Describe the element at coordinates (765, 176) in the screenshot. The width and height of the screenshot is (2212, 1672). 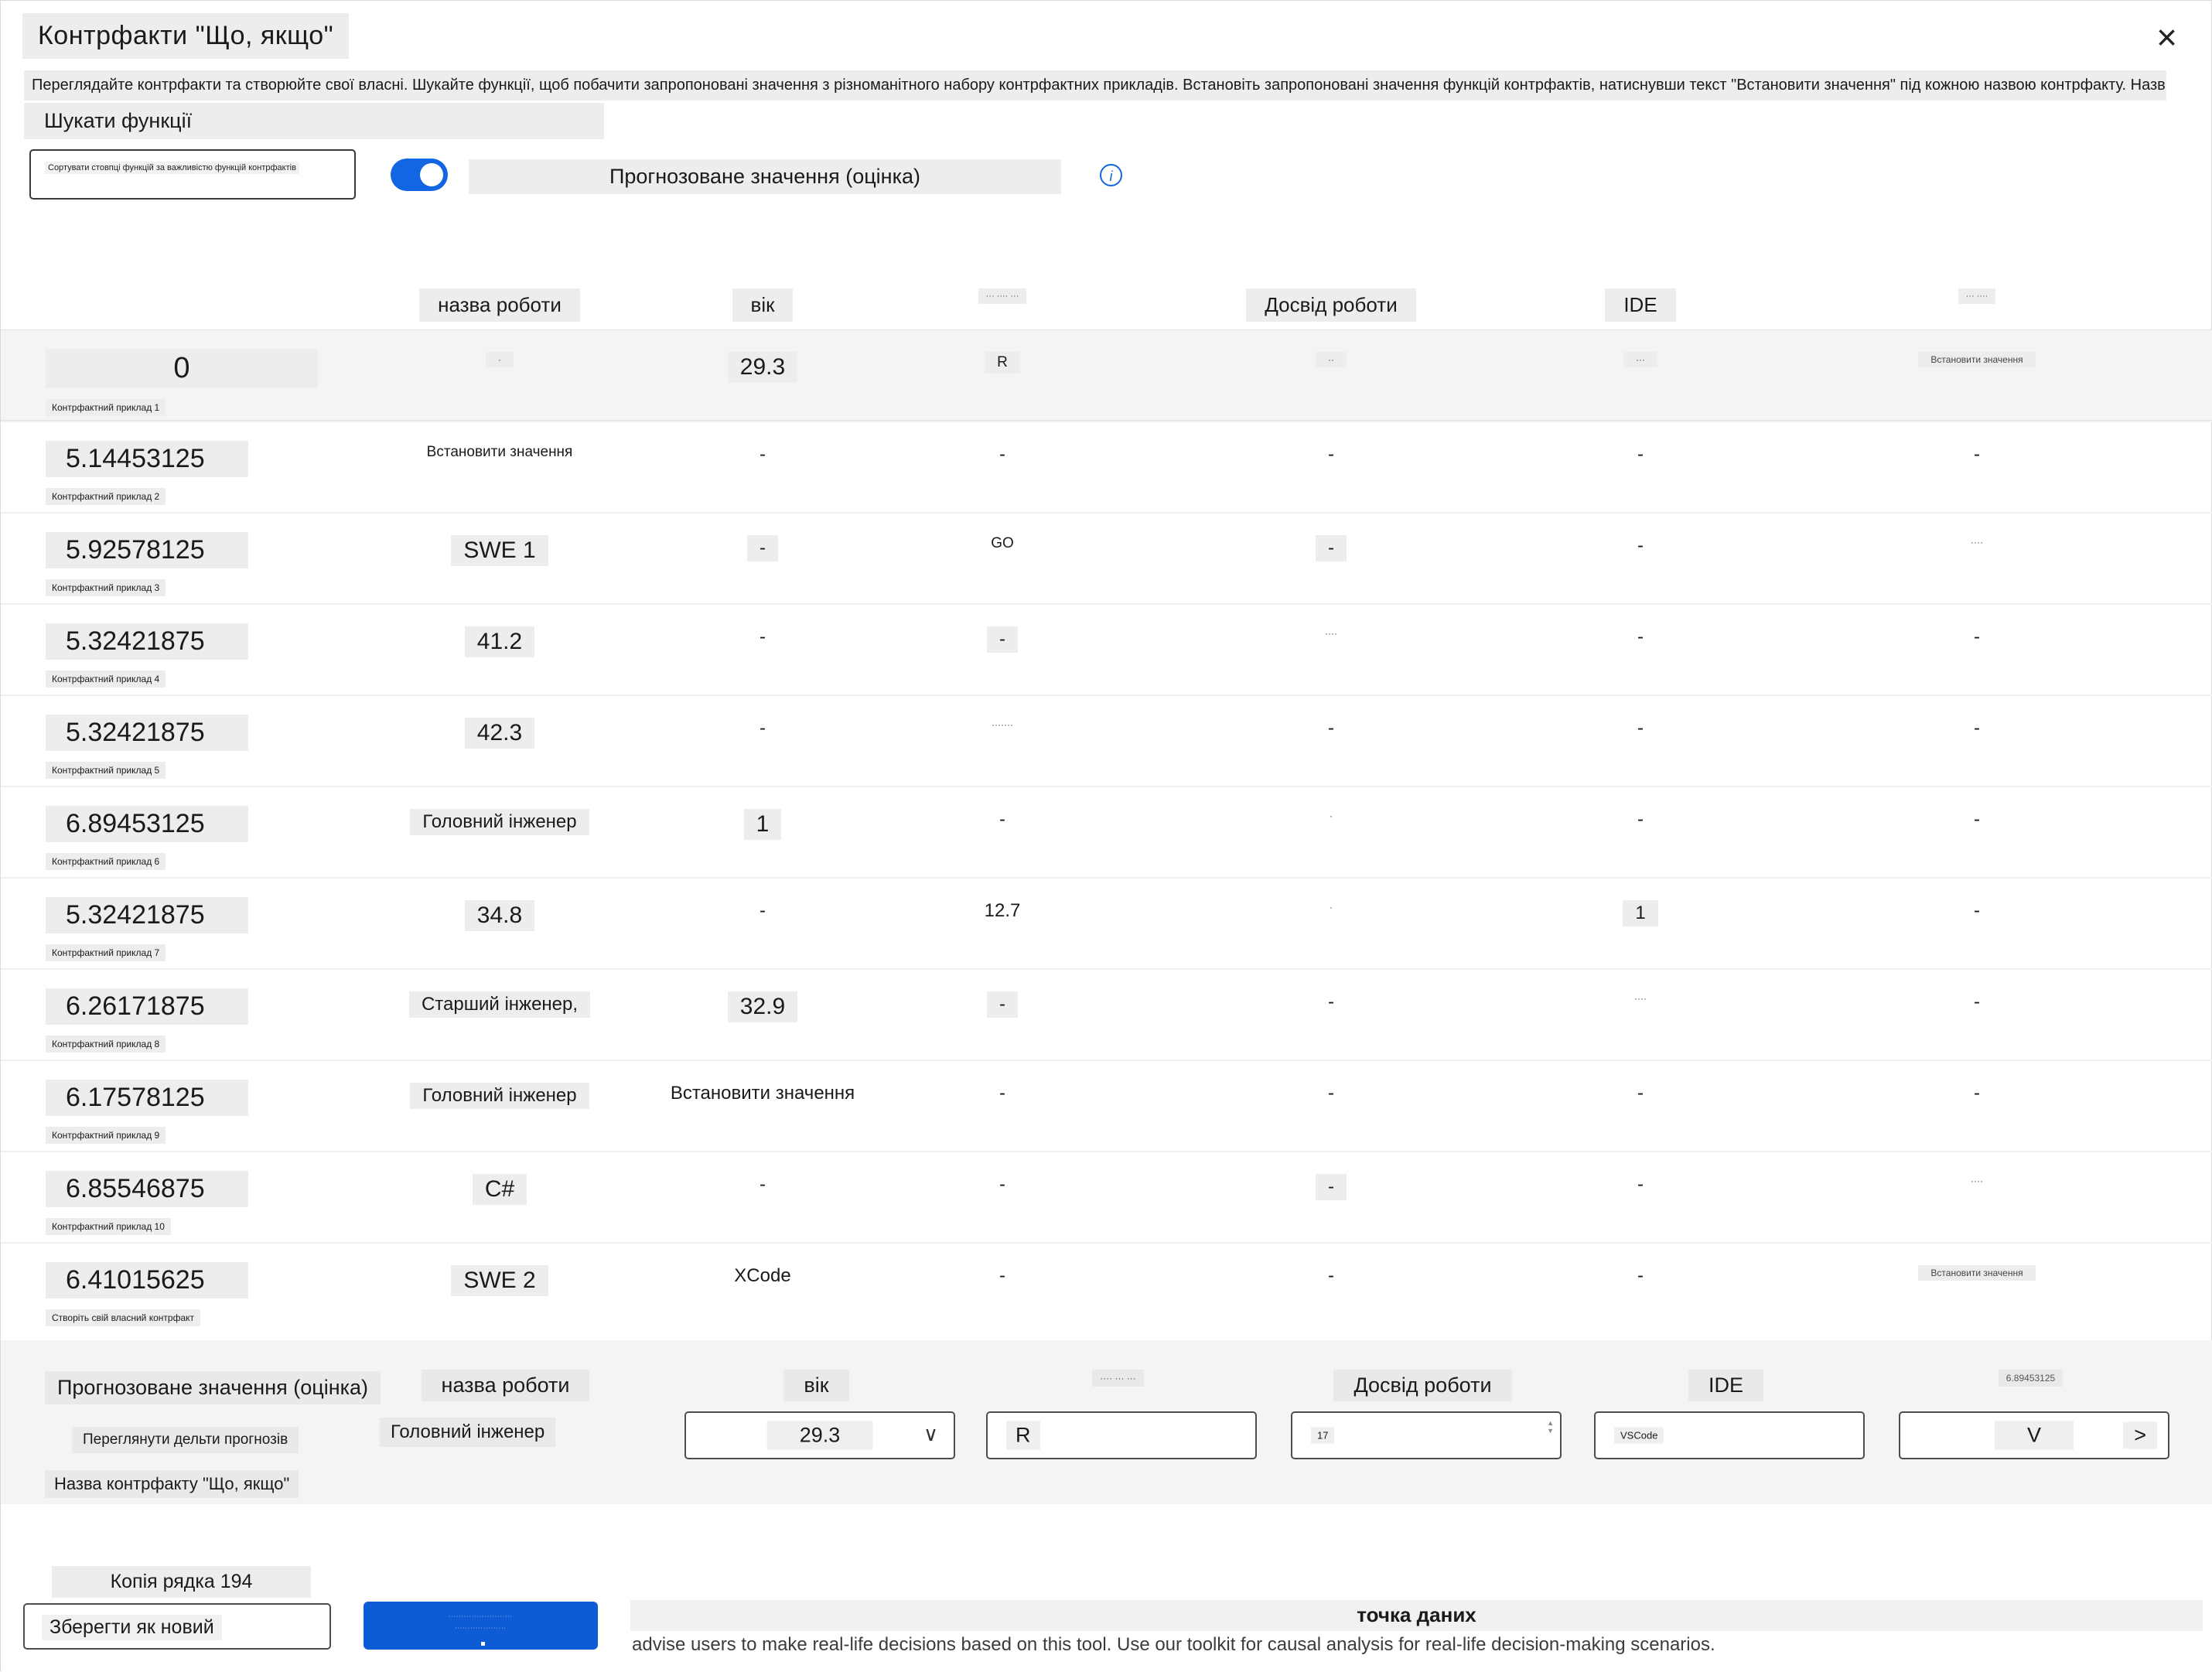
I see `predicted-value-label: Прогнозоване значення (оцінка)` at that location.